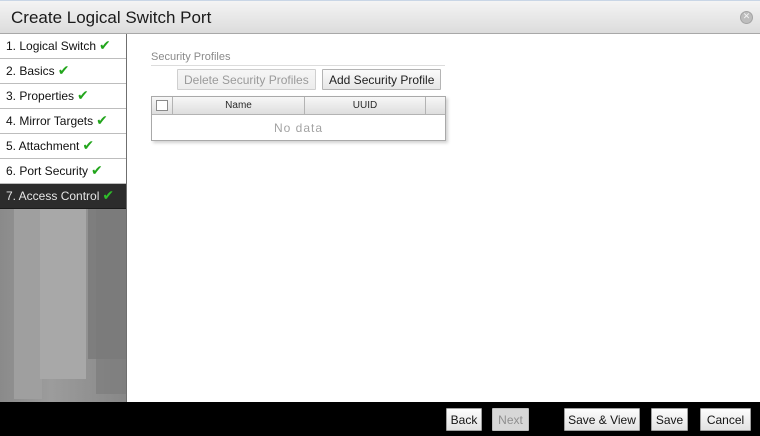 Image resolution: width=760 pixels, height=436 pixels. What do you see at coordinates (464, 419) in the screenshot?
I see `back-button: Back` at bounding box center [464, 419].